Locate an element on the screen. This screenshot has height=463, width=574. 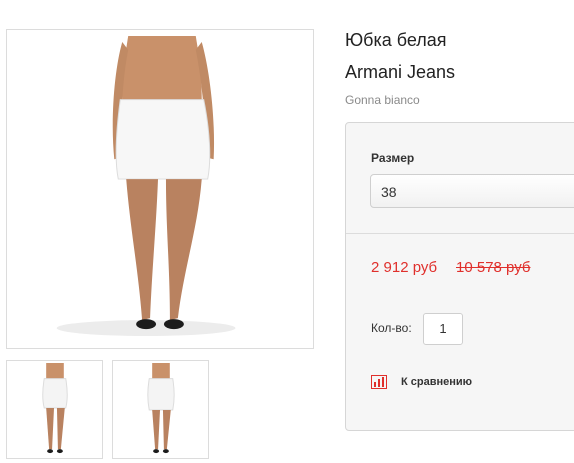
thumbnail-front-image is located at coordinates (54, 409).